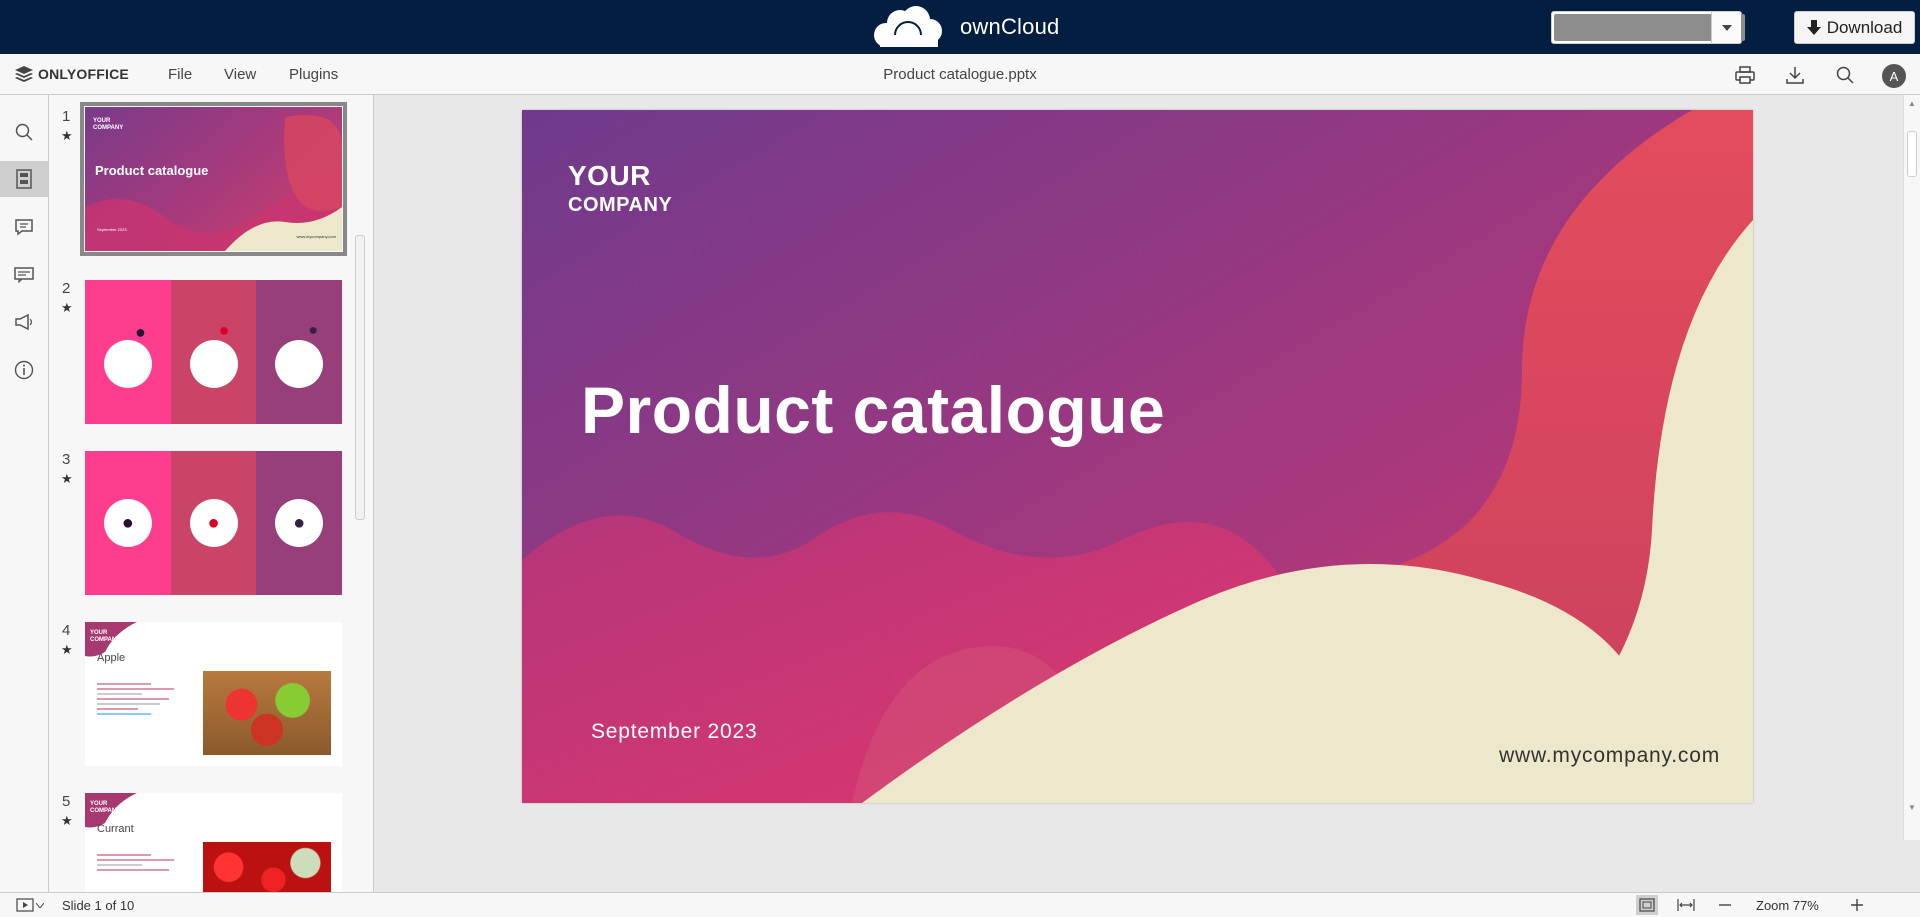 The image size is (1920, 917). I want to click on plum-circle: ●, so click(127, 523).